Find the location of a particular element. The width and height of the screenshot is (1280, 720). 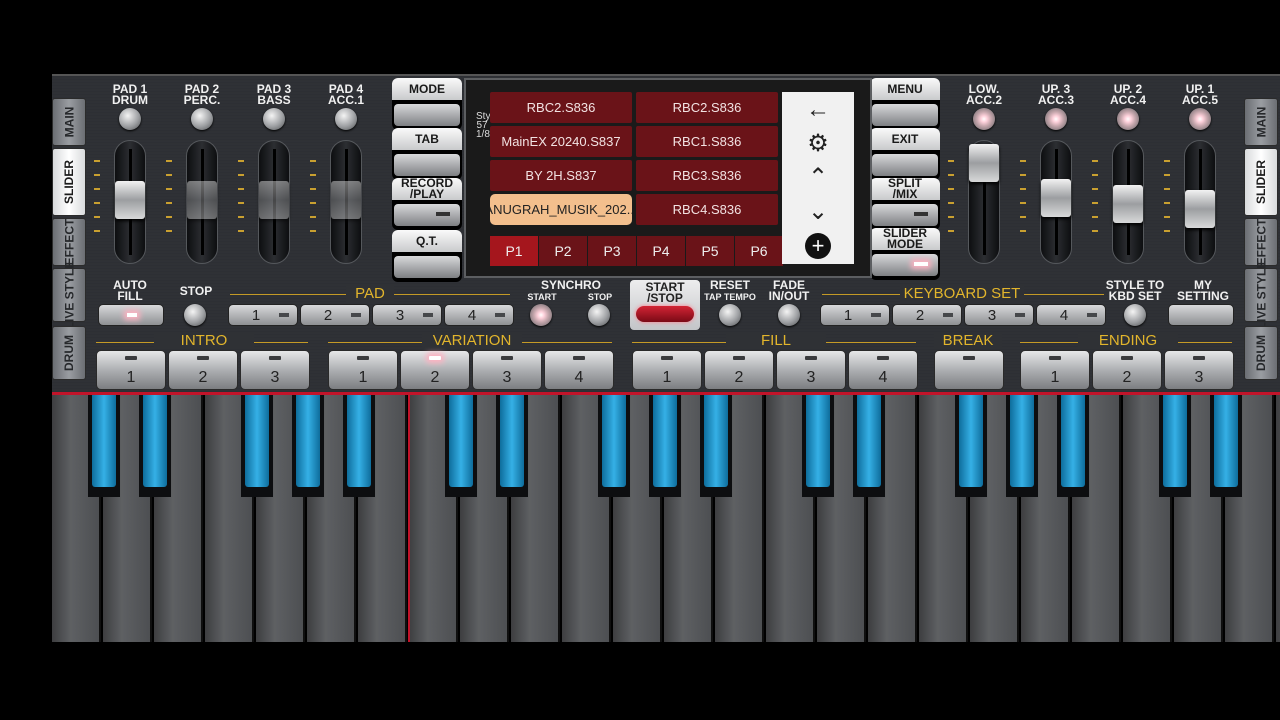

split-mix-button: SPLIT /MIX is located at coordinates (905, 203).